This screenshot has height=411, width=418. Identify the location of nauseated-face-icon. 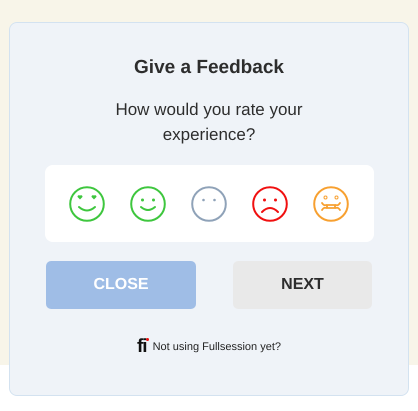
(331, 204).